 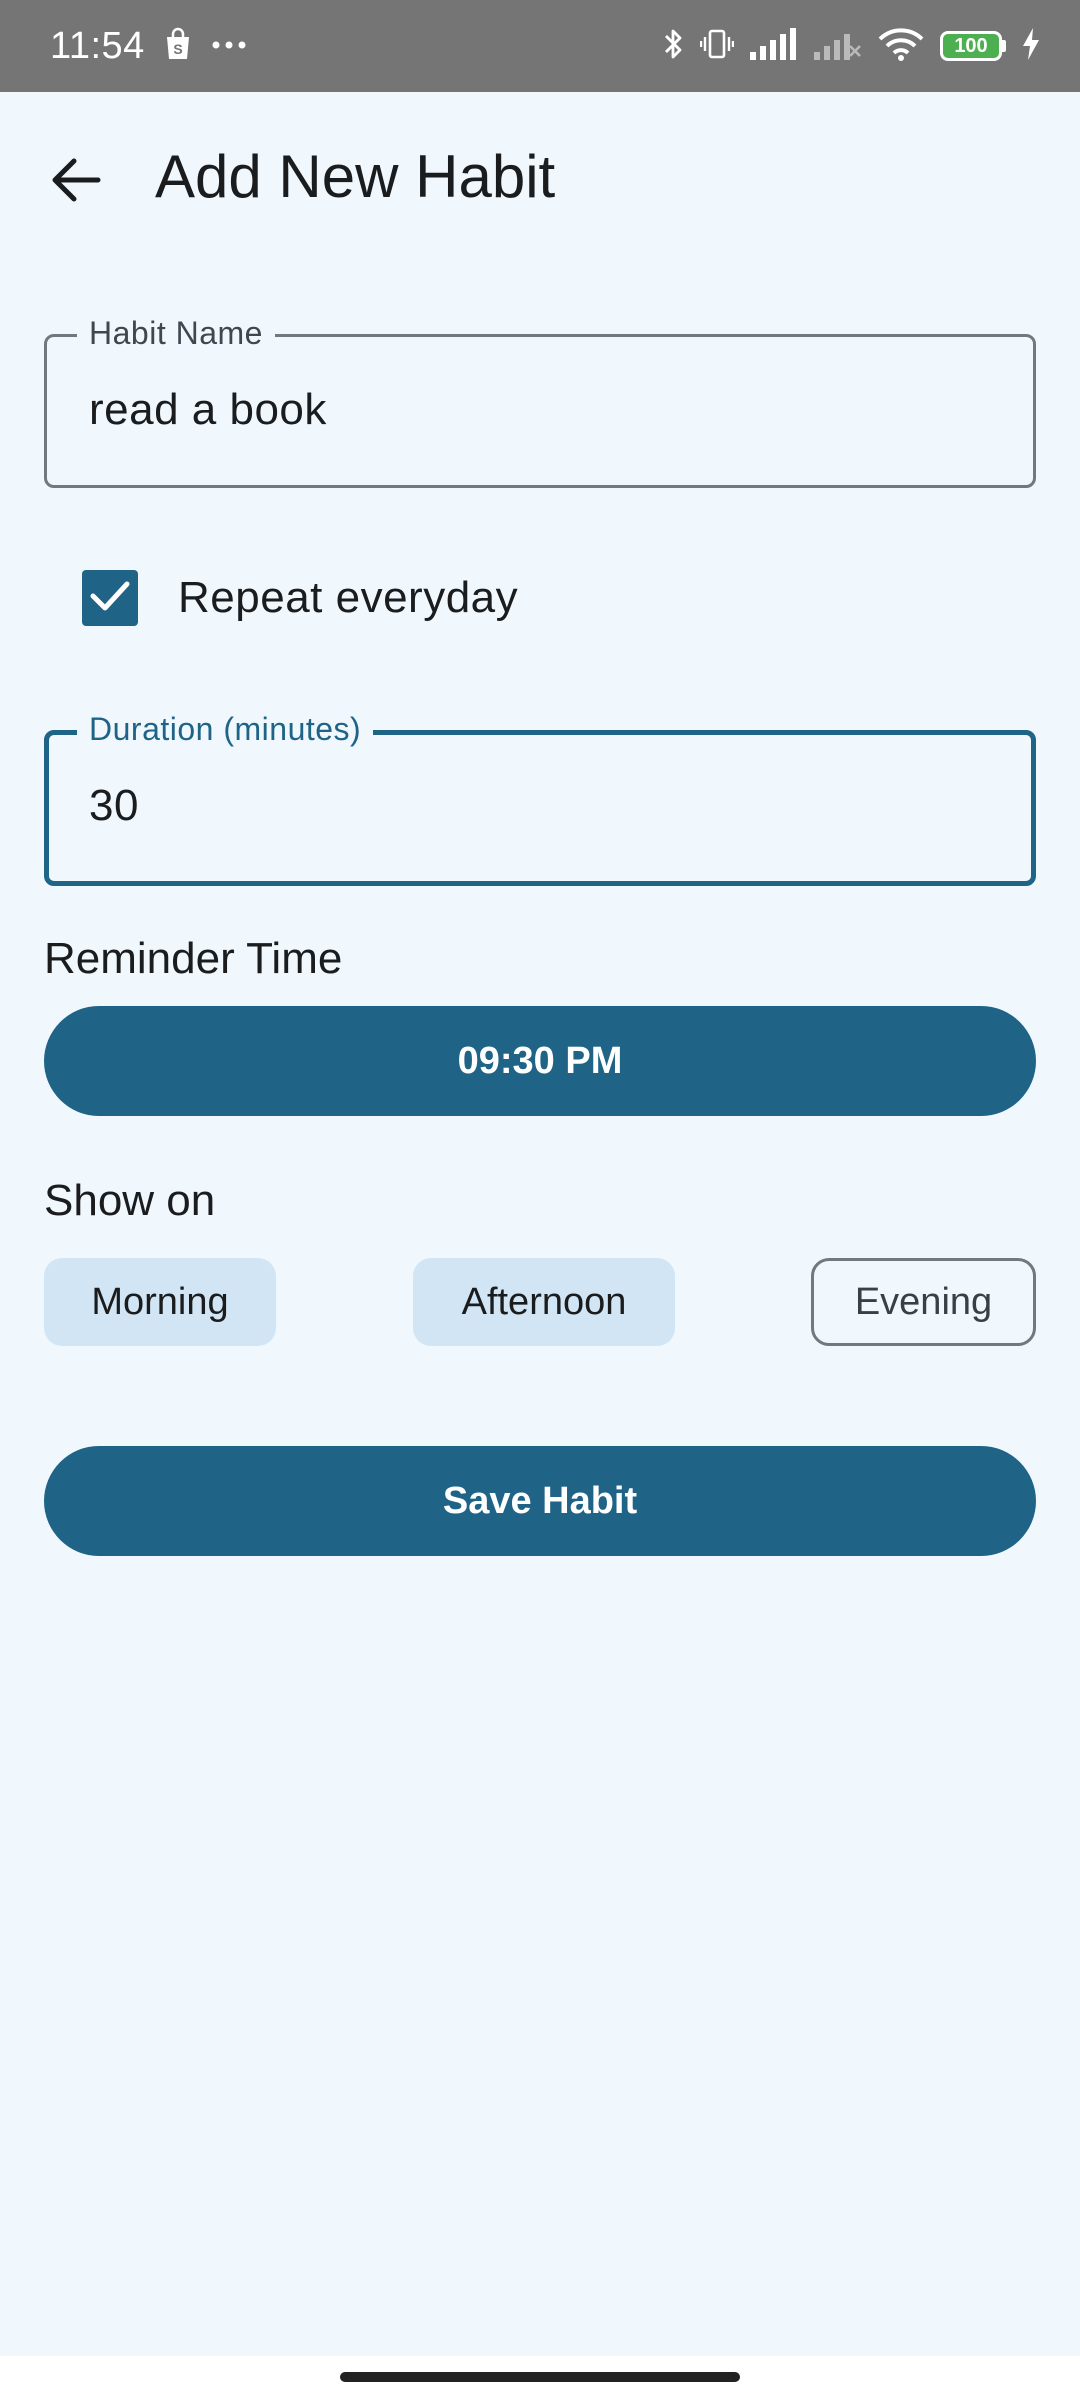 I want to click on battery-tip, so click(x=1004, y=46).